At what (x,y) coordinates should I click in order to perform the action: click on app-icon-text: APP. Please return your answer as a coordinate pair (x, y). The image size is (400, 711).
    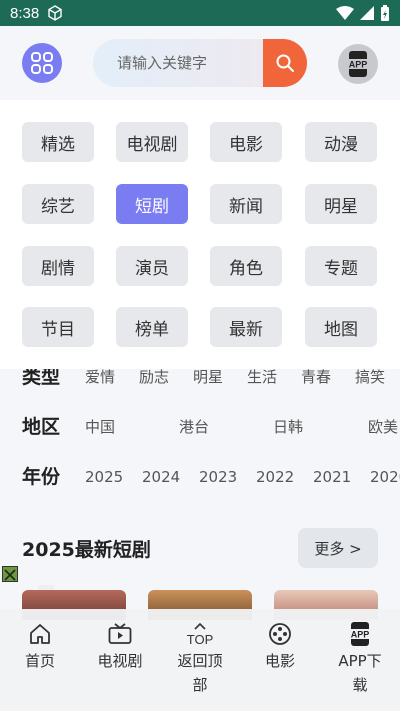
    Looking at the image, I should click on (360, 635).